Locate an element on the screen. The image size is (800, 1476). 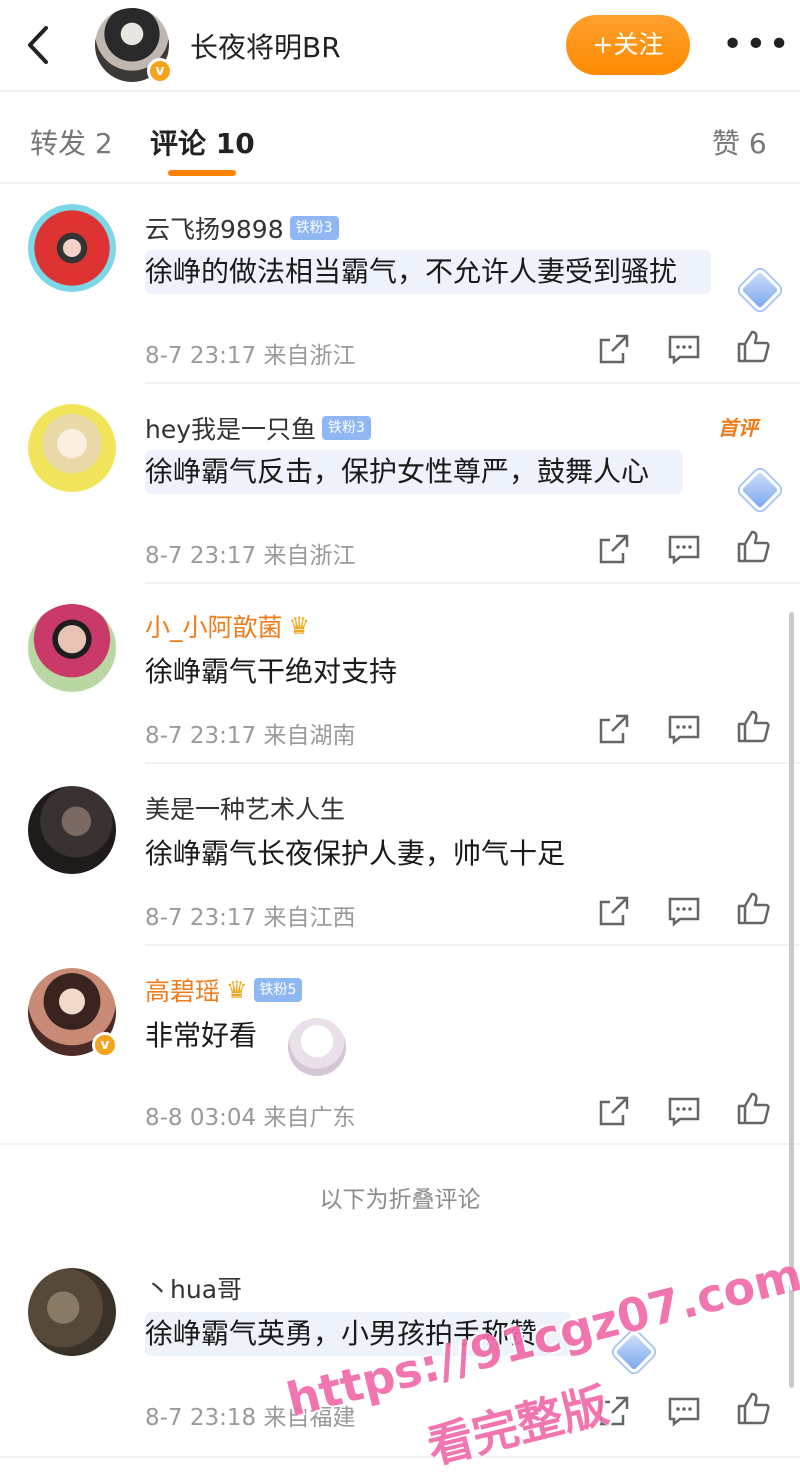
follow-button: +关注 is located at coordinates (628, 45).